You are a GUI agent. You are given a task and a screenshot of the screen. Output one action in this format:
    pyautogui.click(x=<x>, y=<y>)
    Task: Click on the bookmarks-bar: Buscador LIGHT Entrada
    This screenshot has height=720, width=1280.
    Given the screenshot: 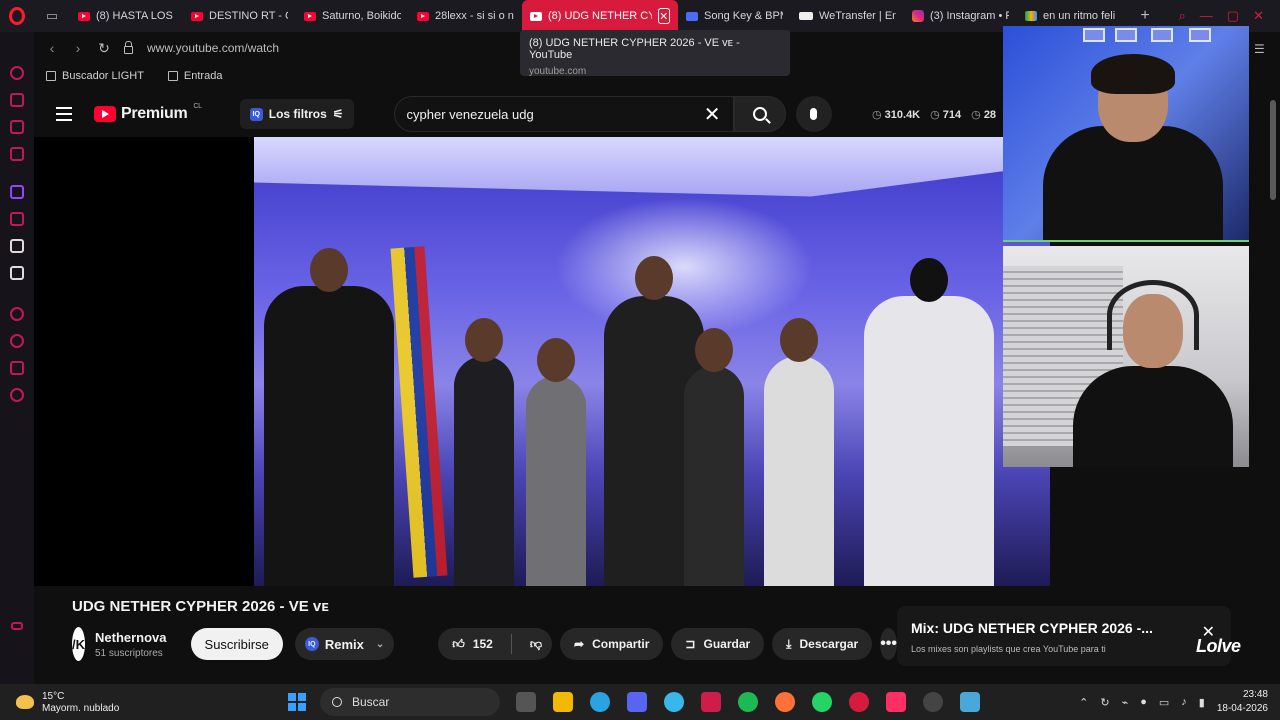 What is the action you would take?
    pyautogui.click(x=518, y=76)
    